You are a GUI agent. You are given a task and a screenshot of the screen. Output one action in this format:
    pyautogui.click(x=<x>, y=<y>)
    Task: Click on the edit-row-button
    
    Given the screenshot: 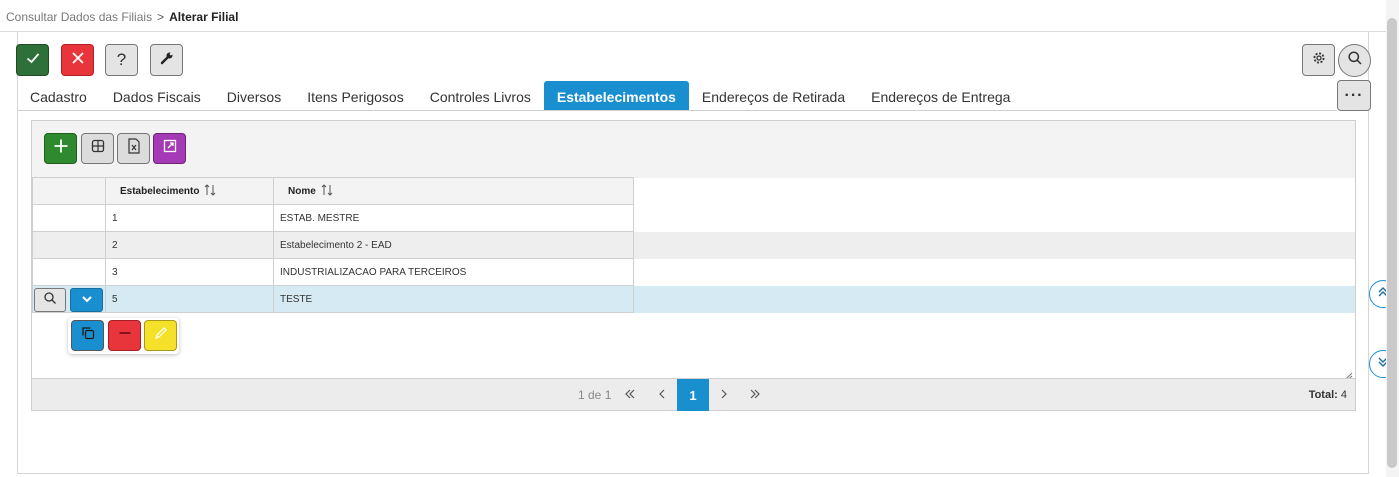 What is the action you would take?
    pyautogui.click(x=160, y=335)
    